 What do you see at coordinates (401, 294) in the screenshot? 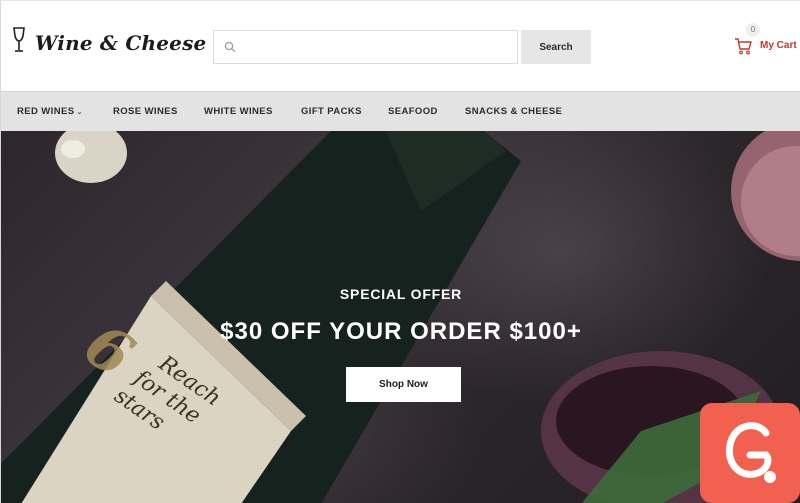
I see `hero-subtitle: SPECIAL OFFER` at bounding box center [401, 294].